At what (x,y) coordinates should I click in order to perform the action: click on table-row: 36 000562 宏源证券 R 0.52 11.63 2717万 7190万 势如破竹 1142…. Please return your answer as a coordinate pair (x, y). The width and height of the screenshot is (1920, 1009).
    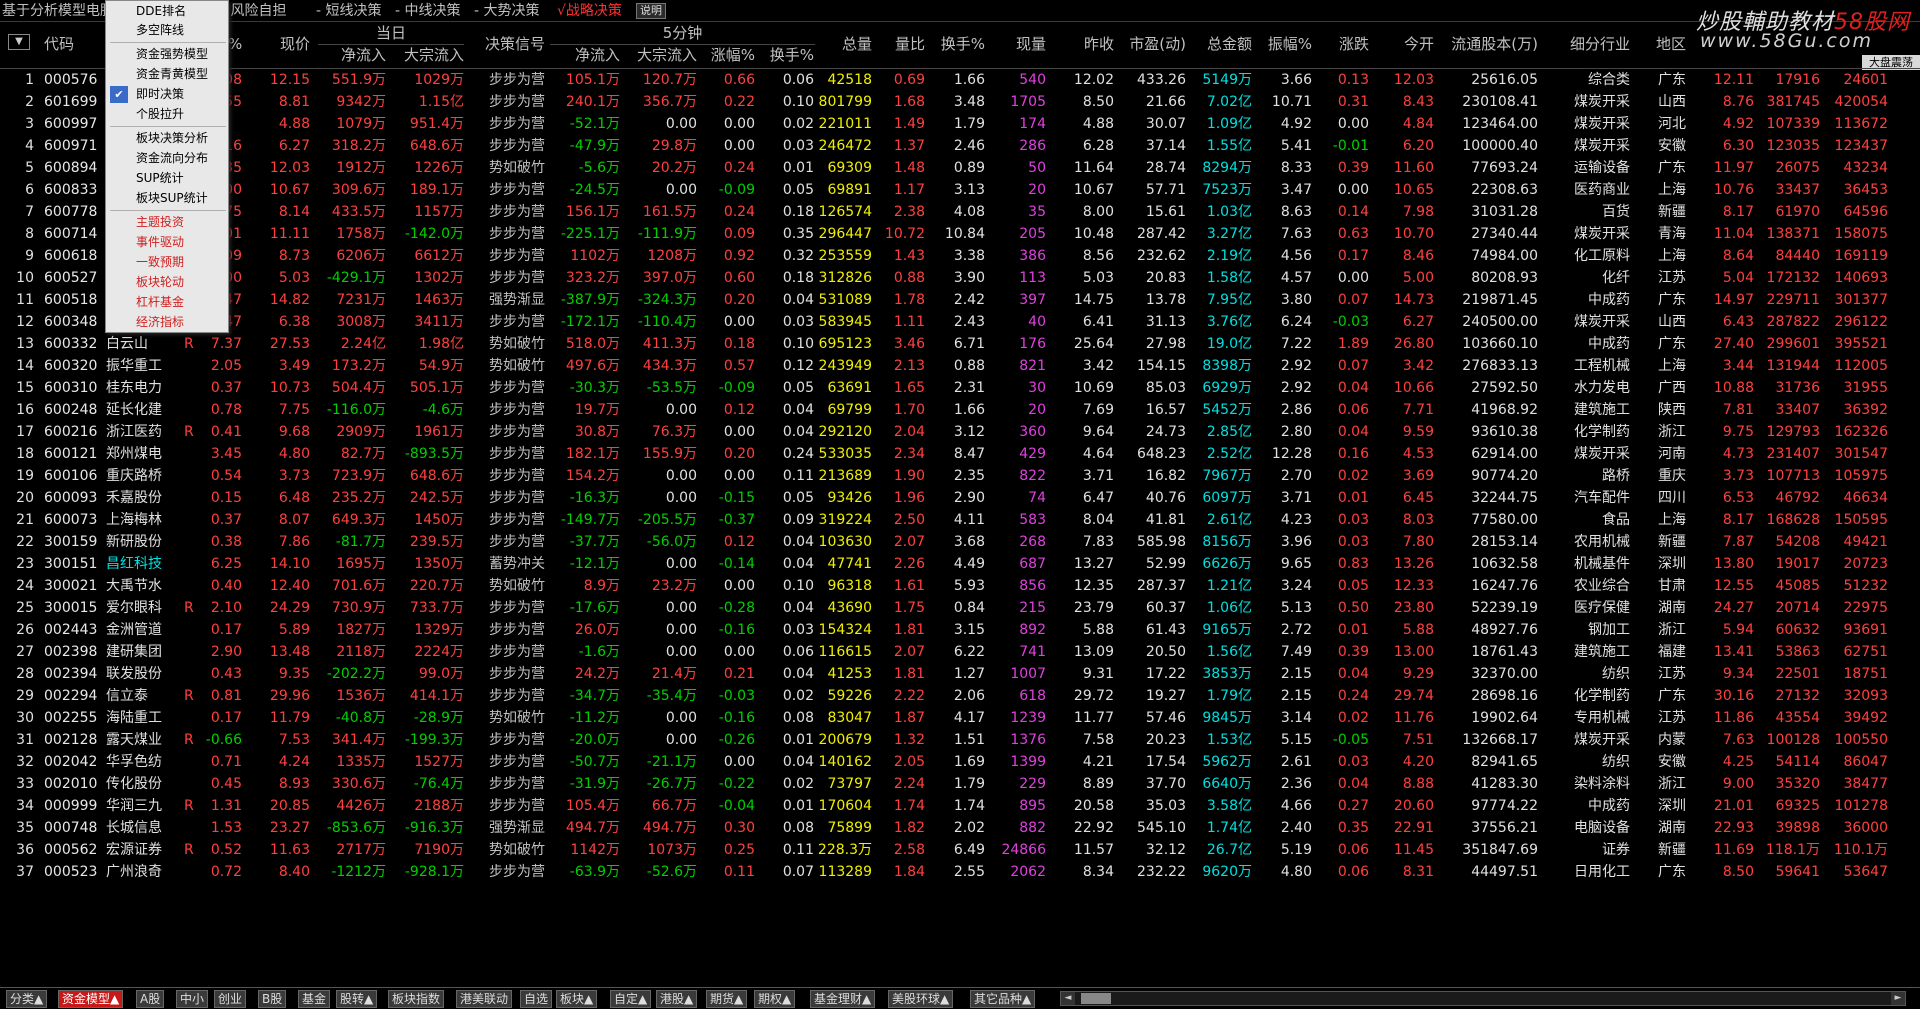
    Looking at the image, I should click on (960, 850).